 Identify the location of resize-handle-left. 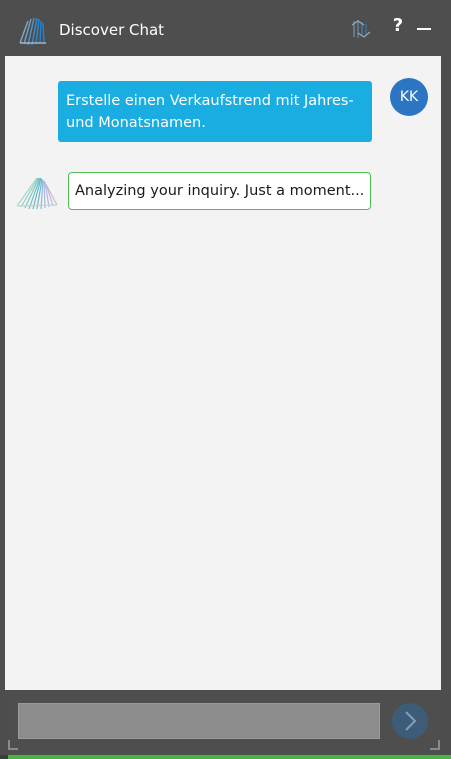
(13, 745).